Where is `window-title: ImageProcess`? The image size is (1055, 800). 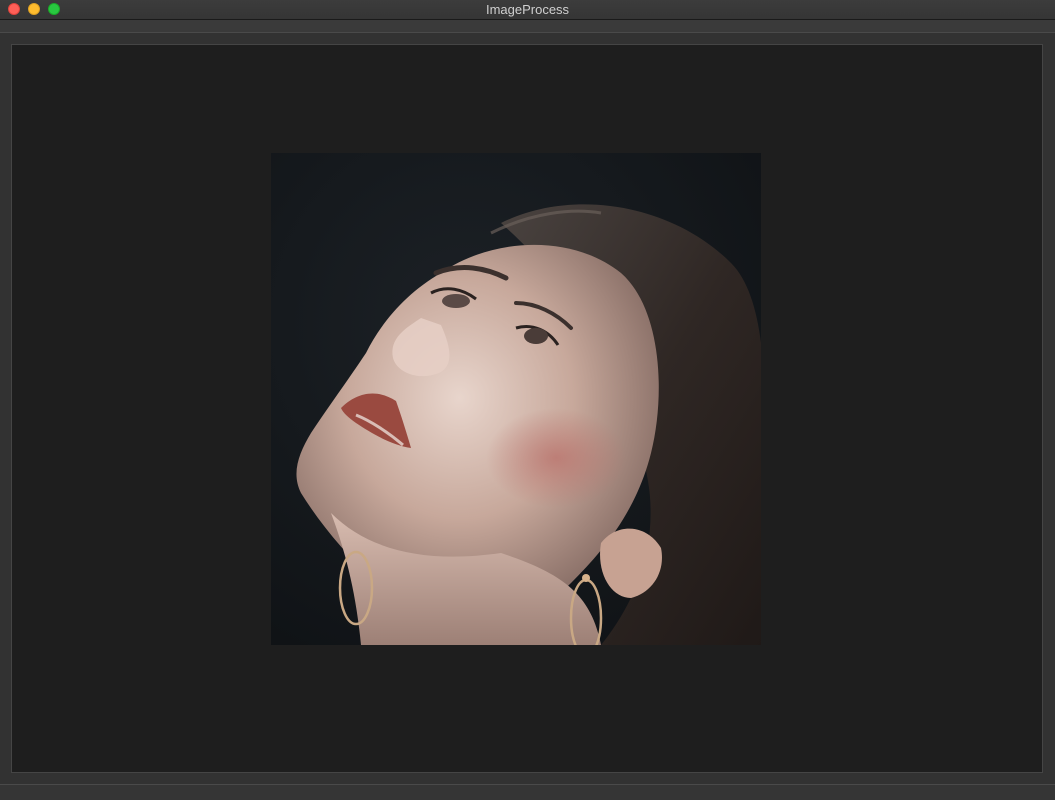 window-title: ImageProcess is located at coordinates (527, 9).